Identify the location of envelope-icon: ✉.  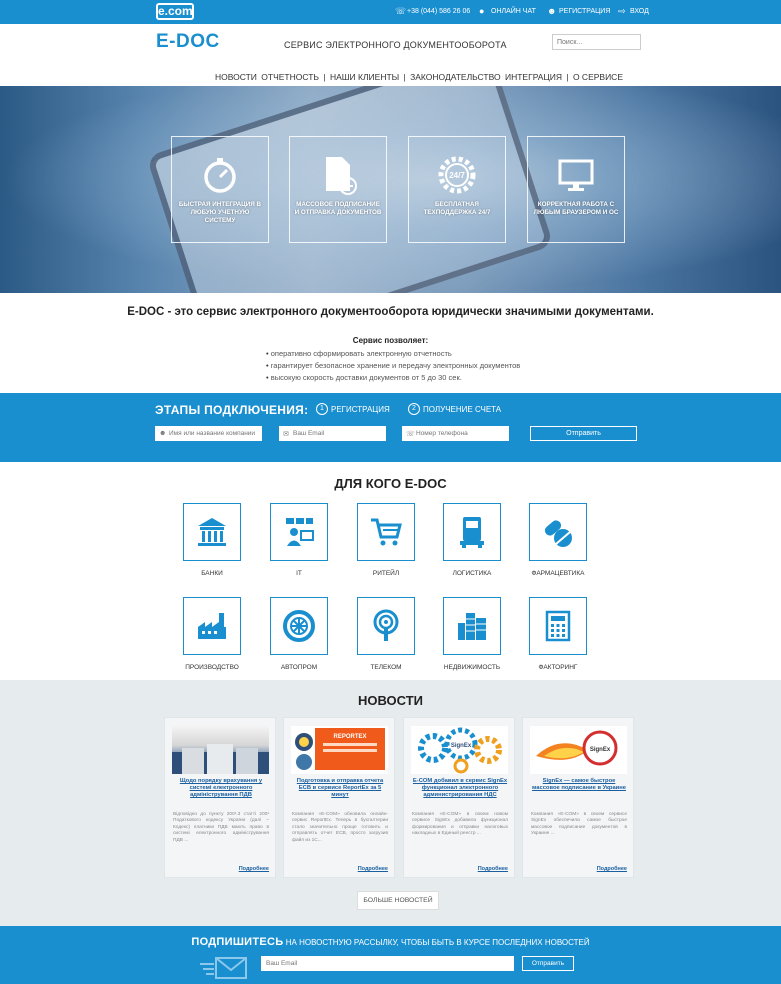
(286, 434).